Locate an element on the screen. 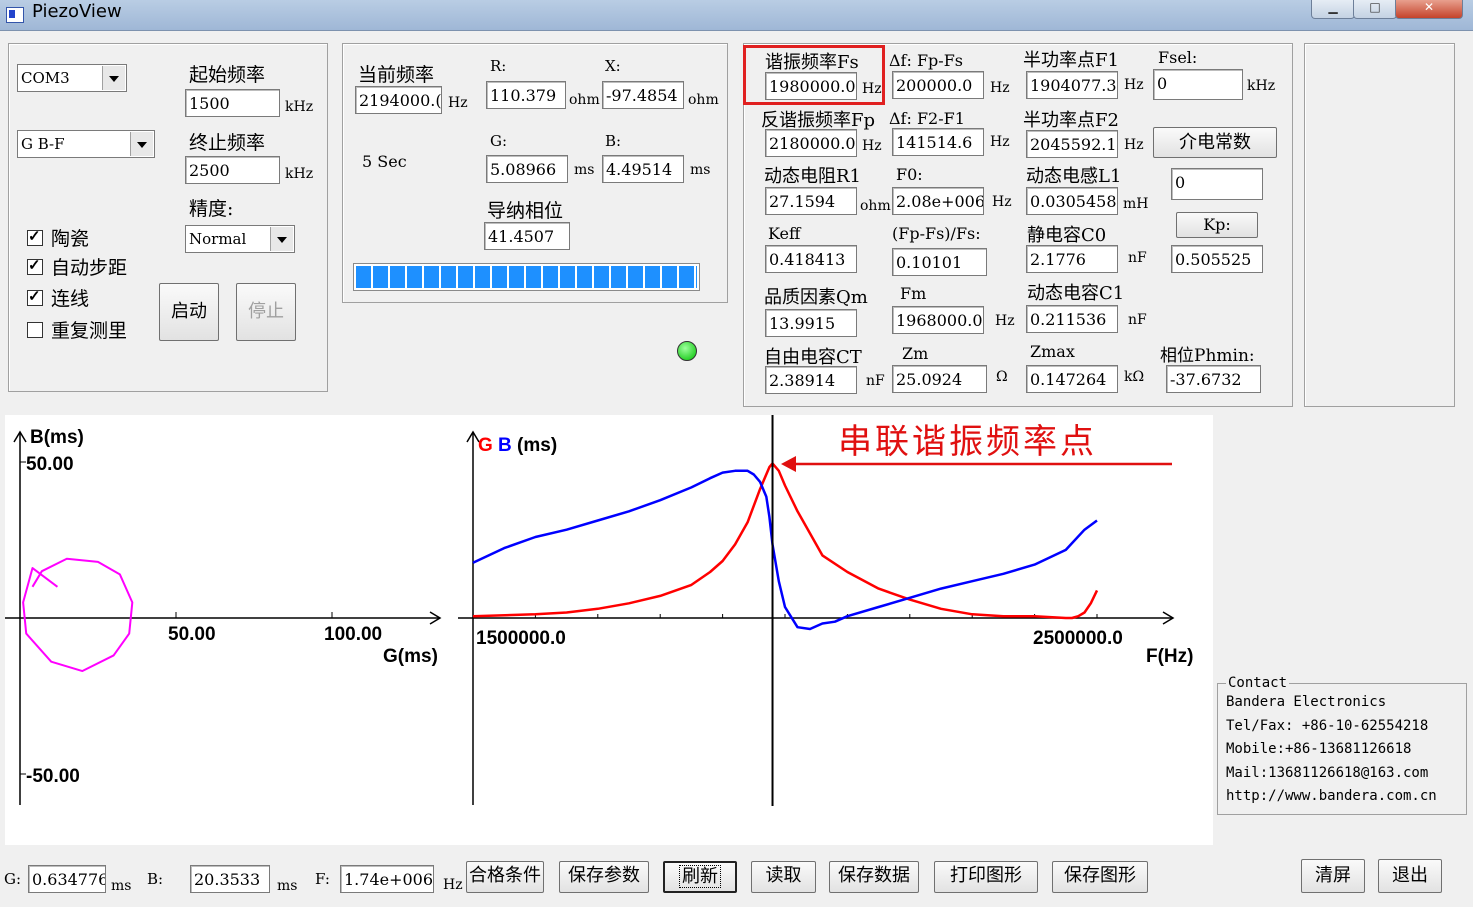 Image resolution: width=1473 pixels, height=907 pixels. cursor-f-label: F: is located at coordinates (322, 879).